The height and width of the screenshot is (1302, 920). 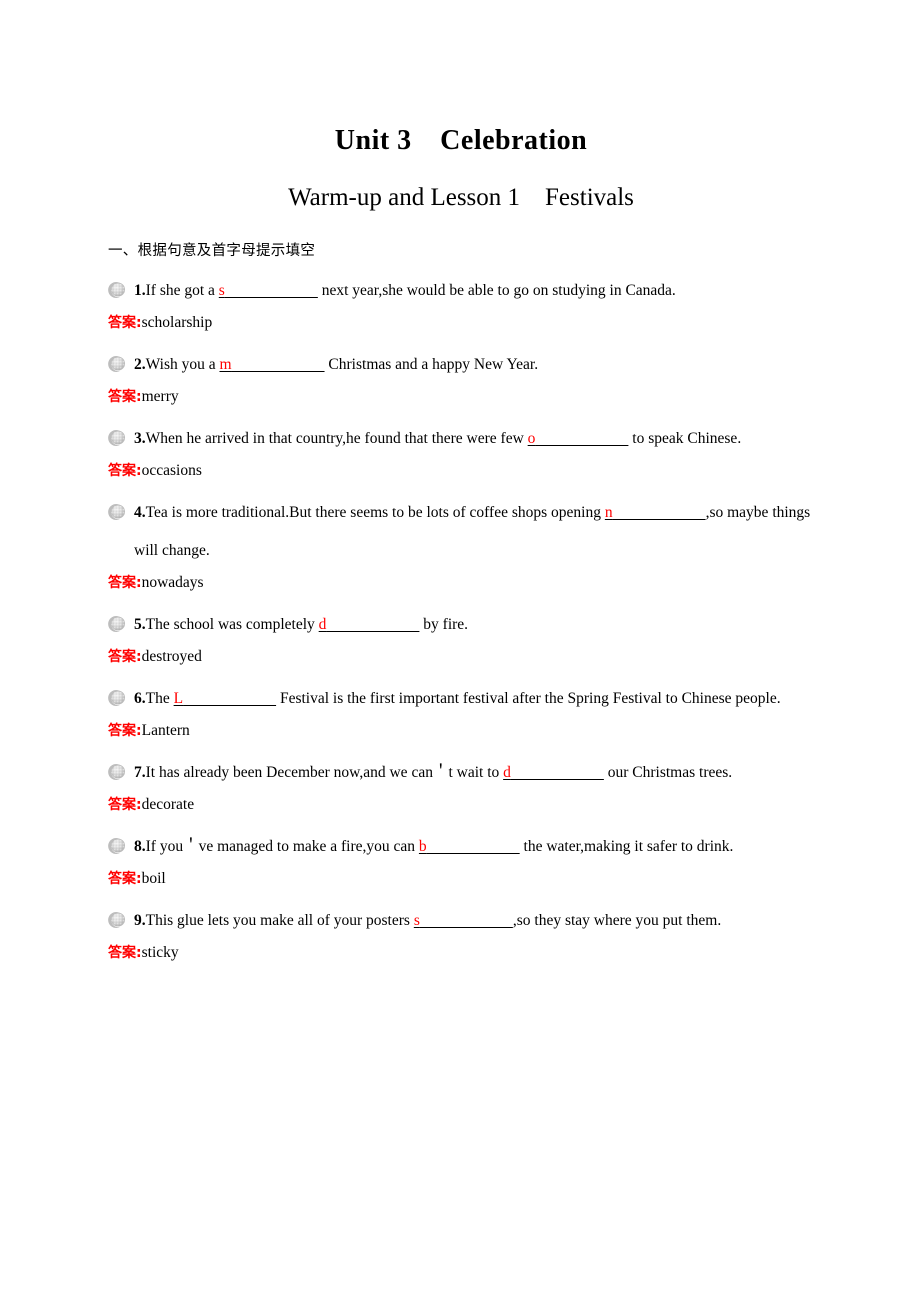 What do you see at coordinates (171, 657) in the screenshot?
I see `answer-value: destroyed` at bounding box center [171, 657].